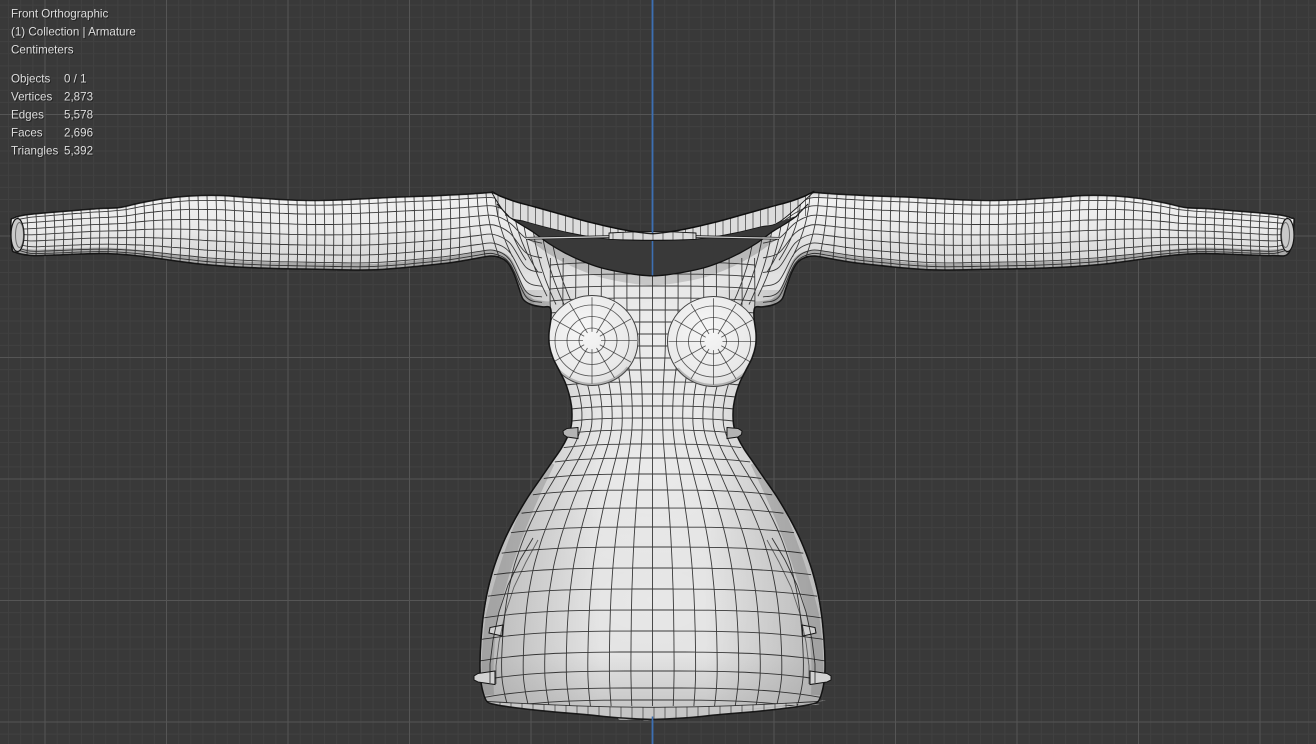 The width and height of the screenshot is (1316, 744). What do you see at coordinates (78, 151) in the screenshot?
I see `svg-text: 5,392` at bounding box center [78, 151].